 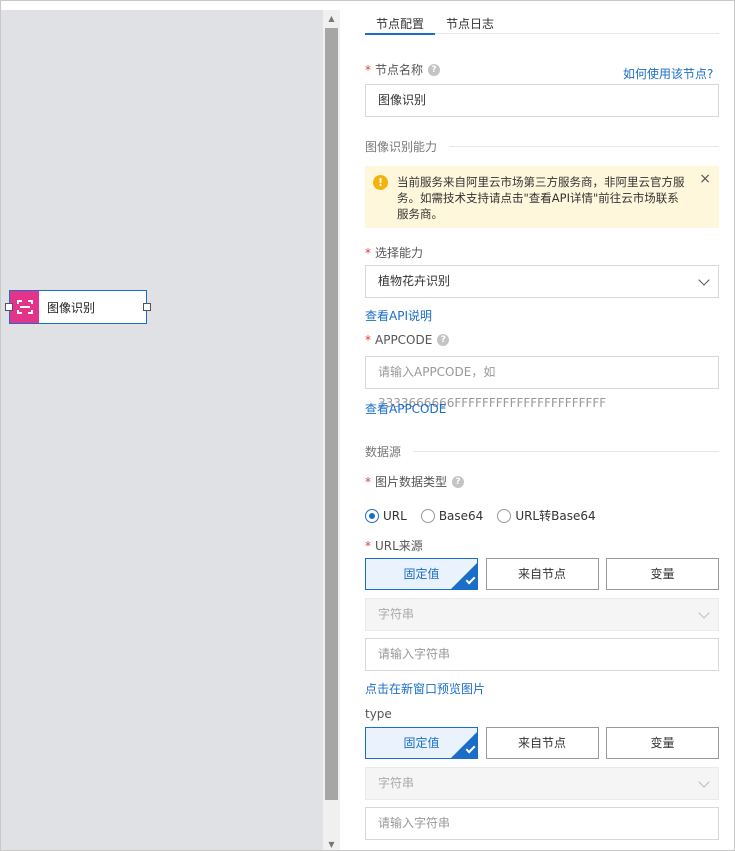 What do you see at coordinates (396, 614) in the screenshot?
I see `url-type-select-value: 字符串` at bounding box center [396, 614].